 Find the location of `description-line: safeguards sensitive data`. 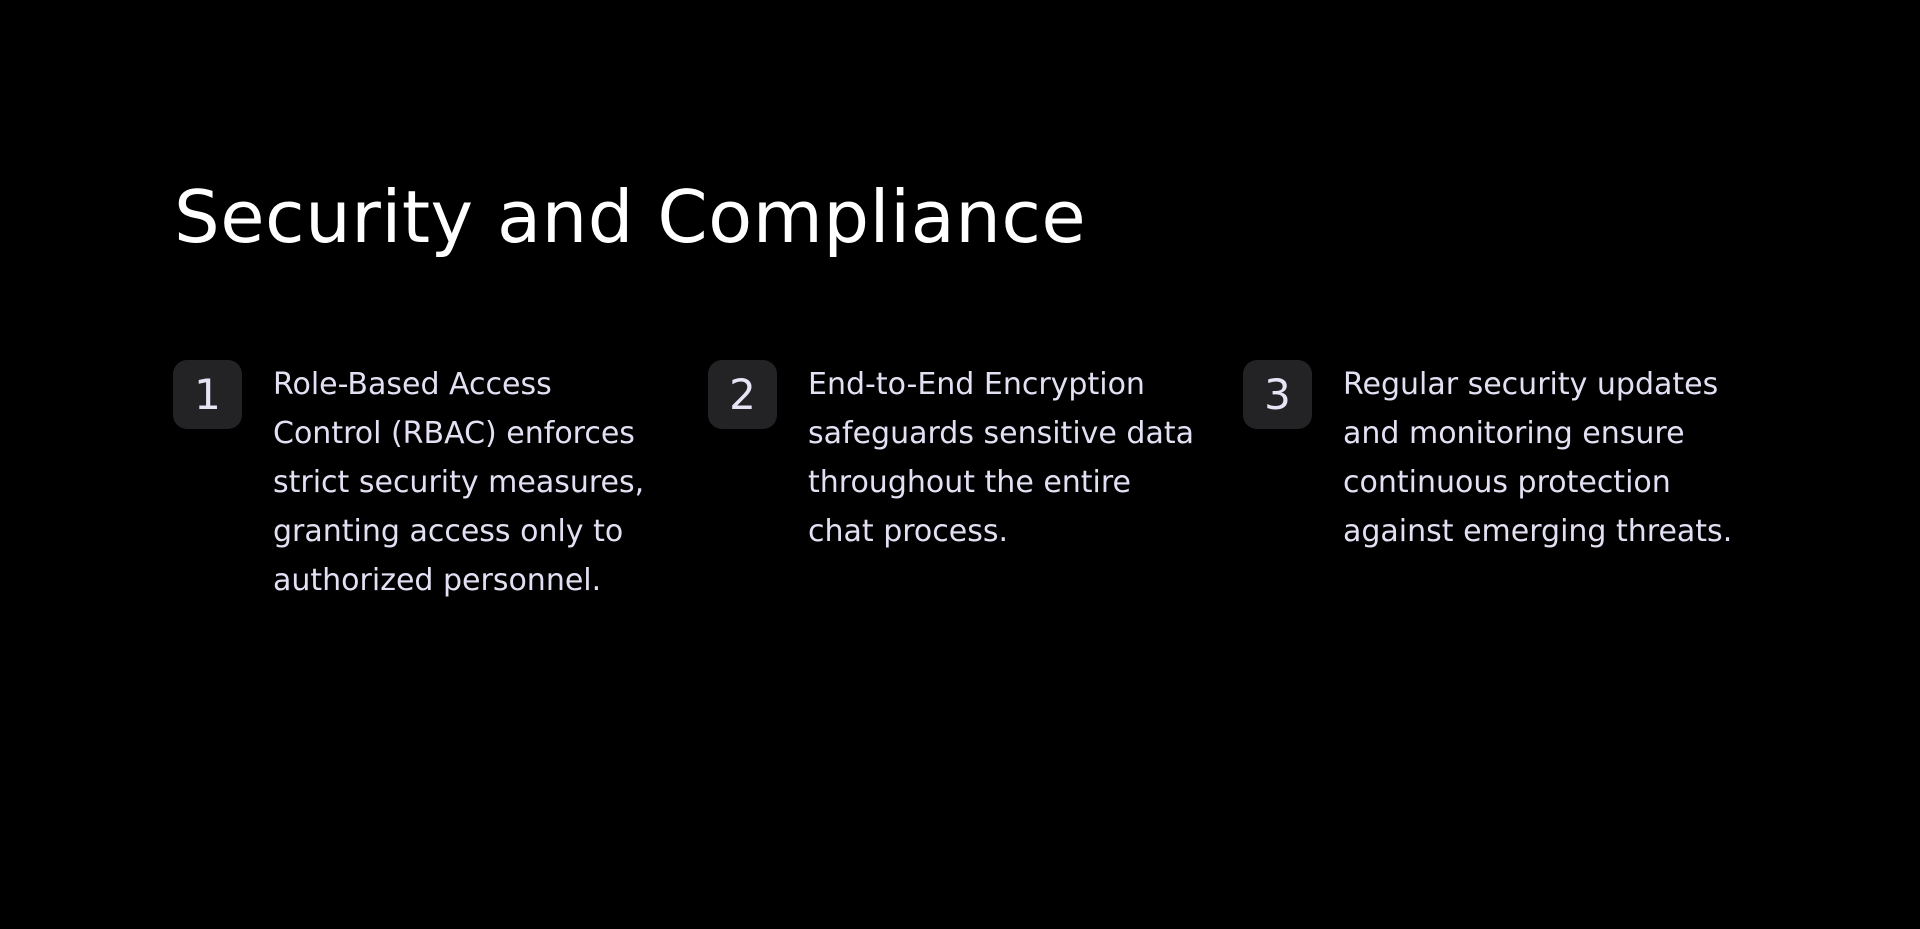

description-line: safeguards sensitive data is located at coordinates (1001, 433).